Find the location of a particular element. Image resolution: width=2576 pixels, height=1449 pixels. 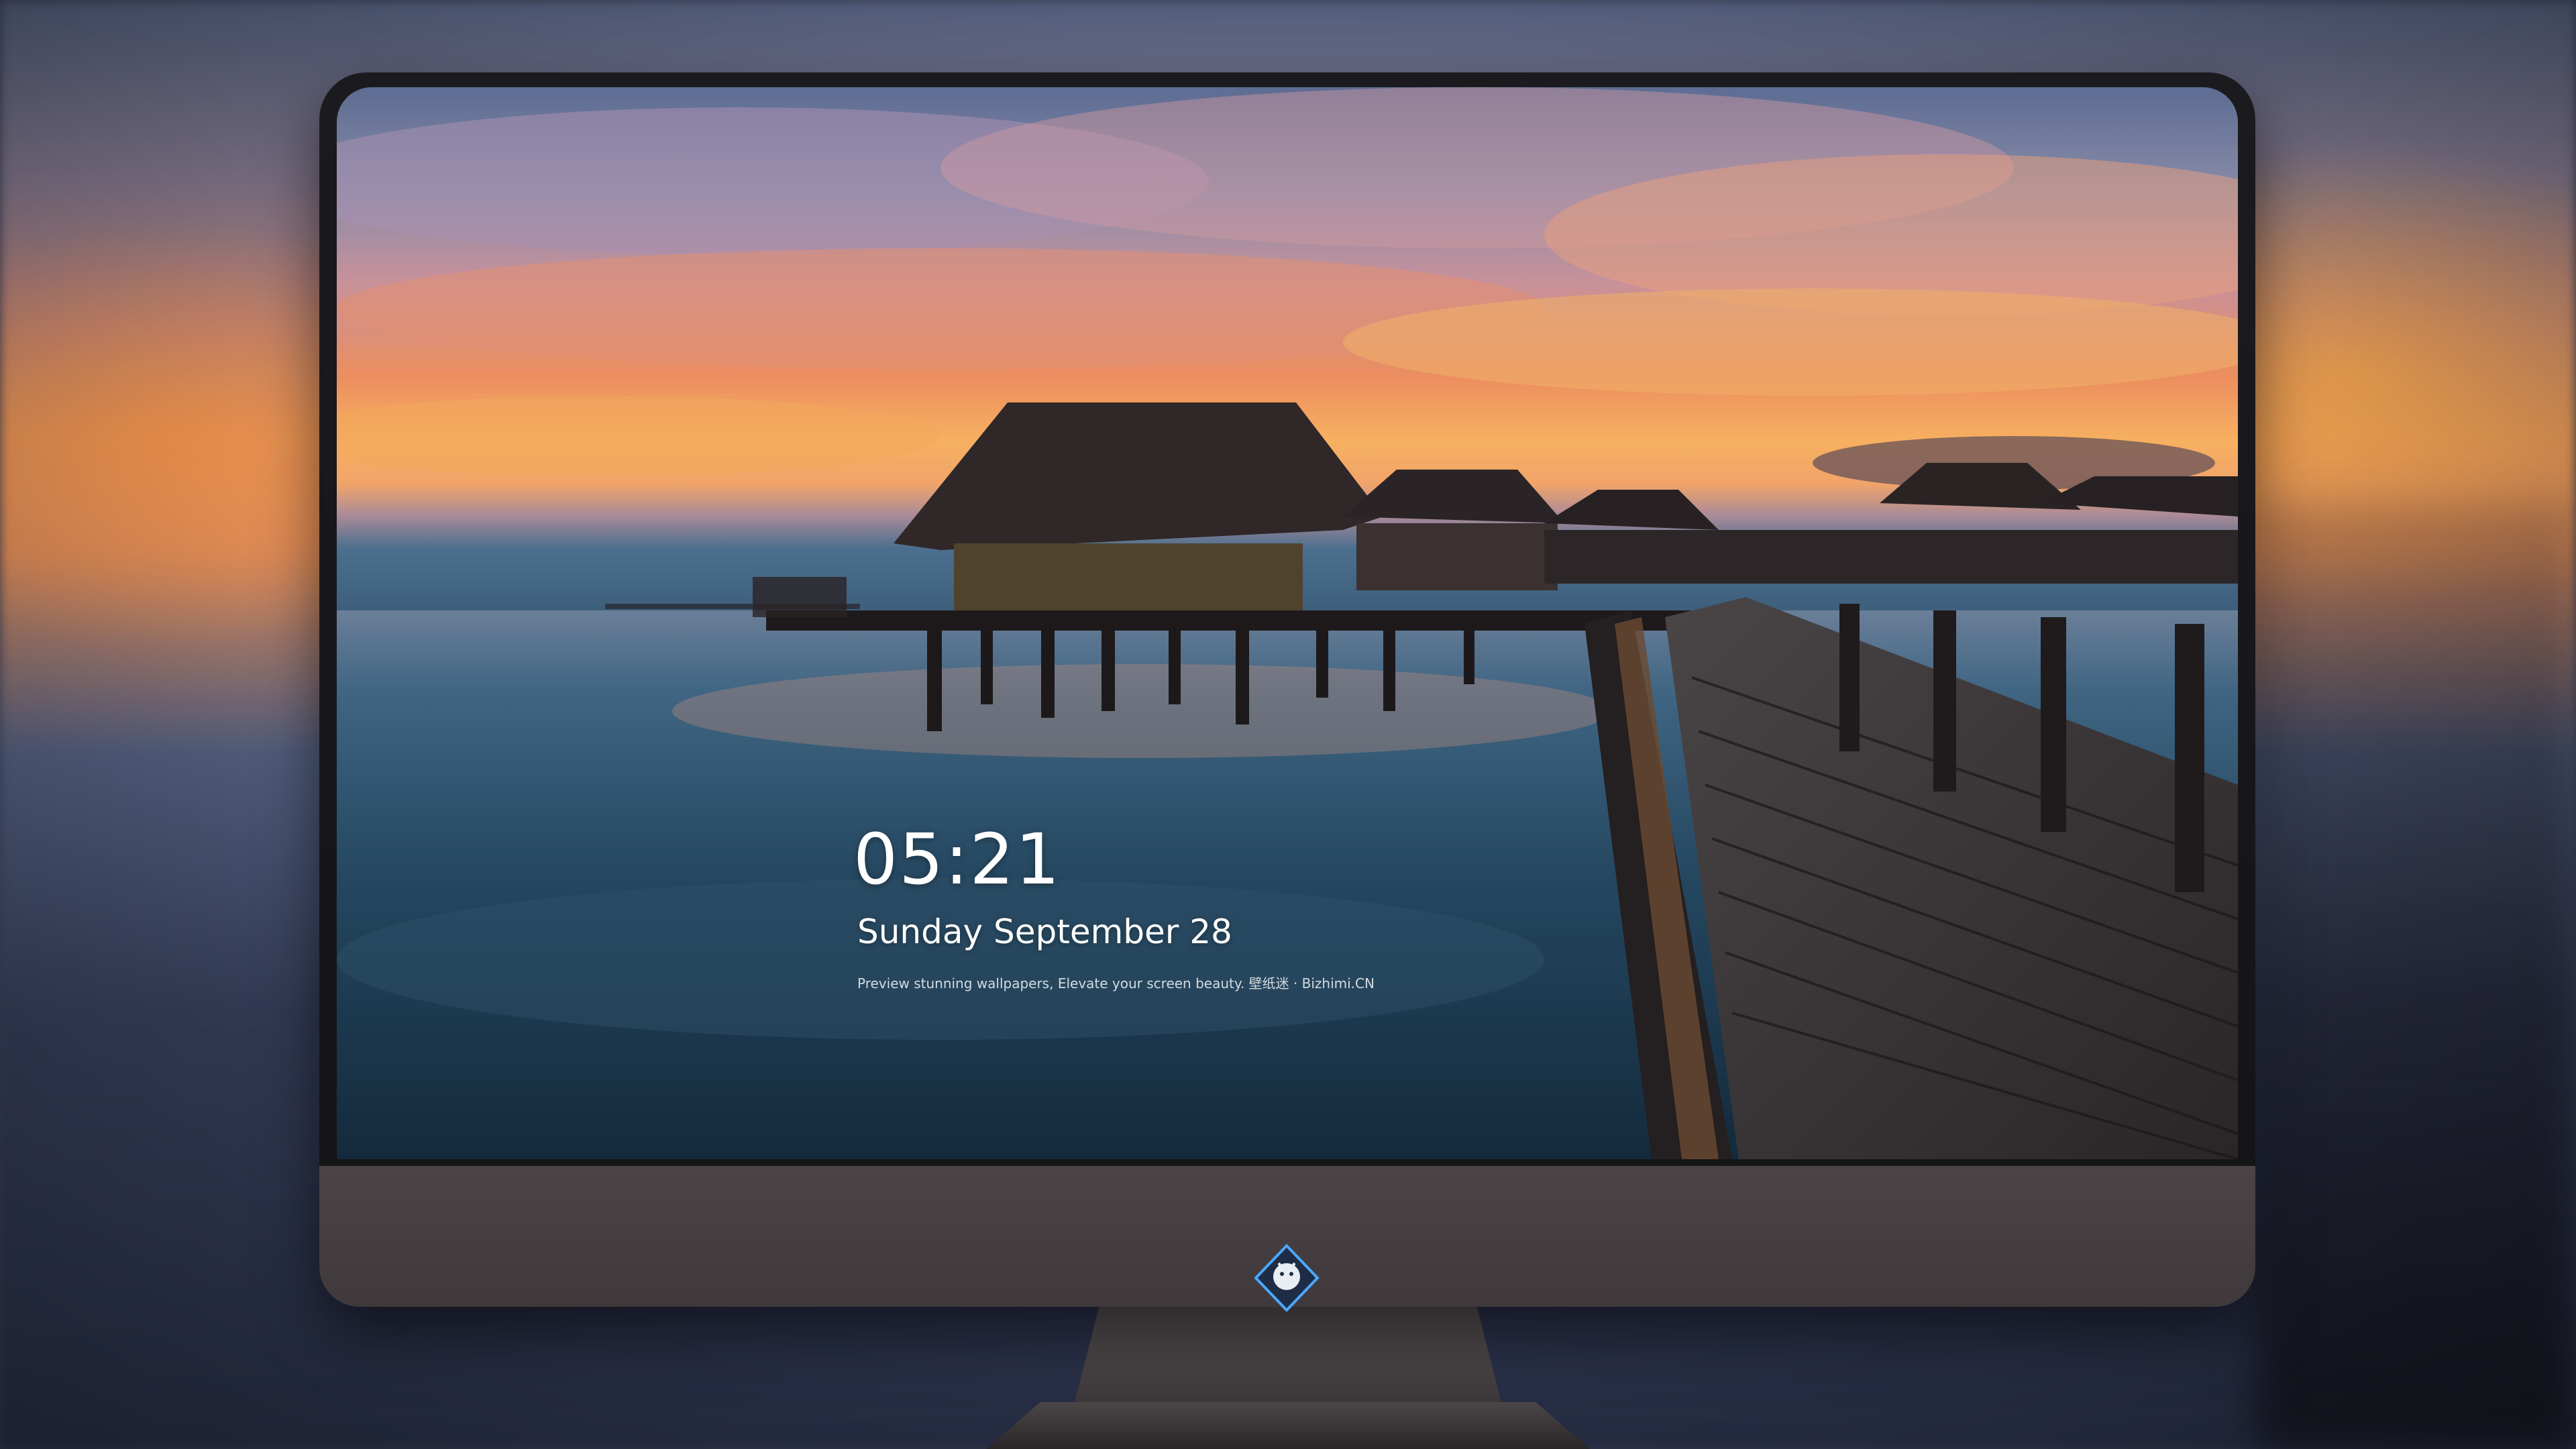

monitor-stand-neck is located at coordinates (1288, 1357).